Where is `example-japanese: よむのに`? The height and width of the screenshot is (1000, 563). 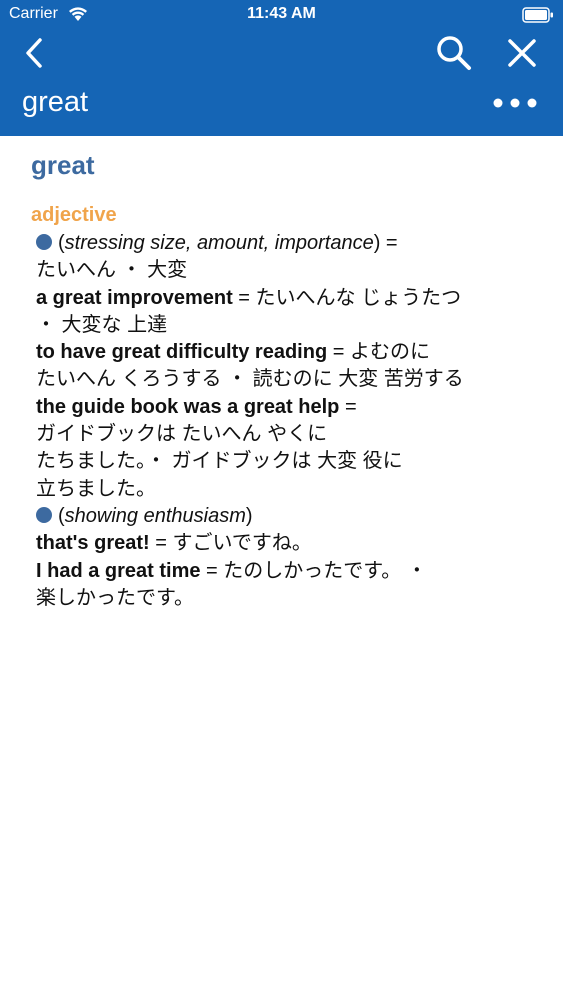
example-japanese: よむのに is located at coordinates (389, 352).